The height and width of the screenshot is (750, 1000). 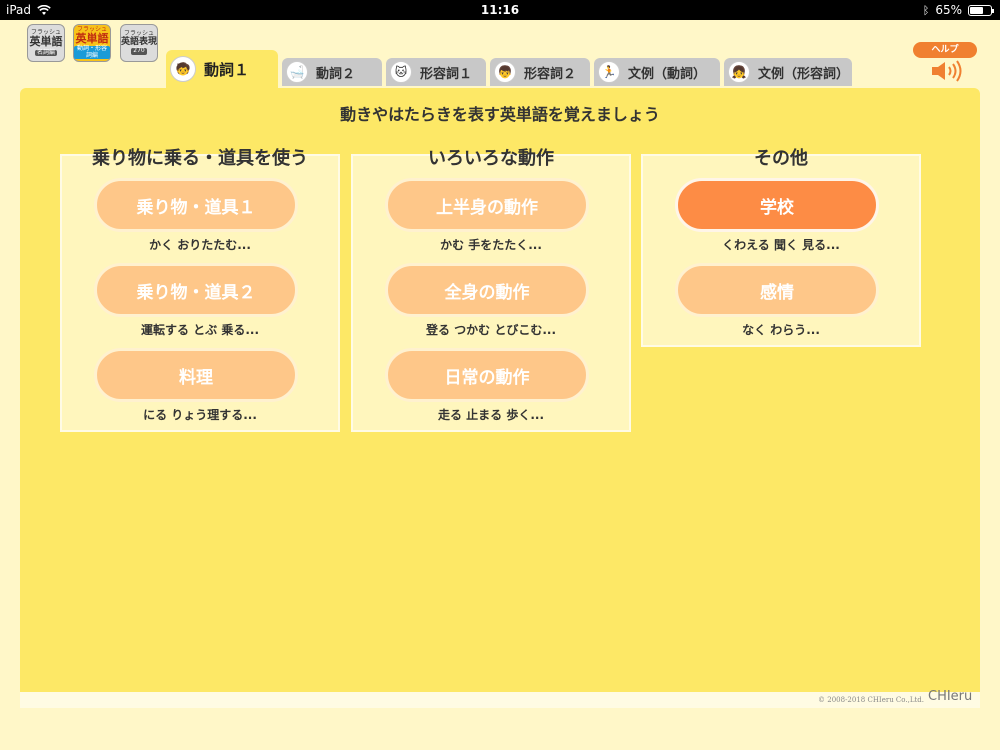 I want to click on topic-button-whole-body: 全身の動作, so click(x=487, y=290).